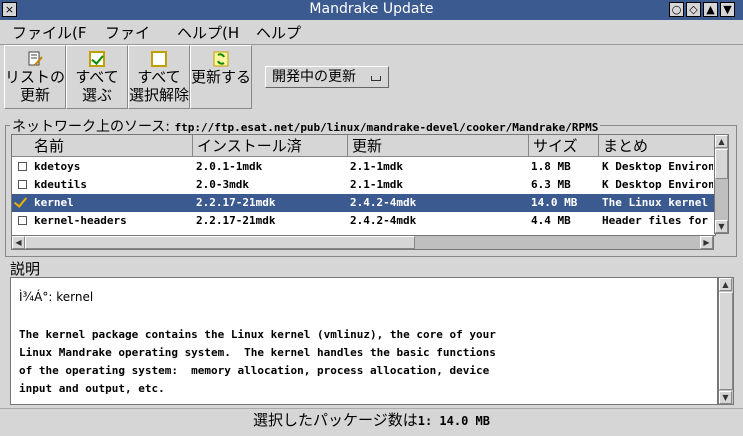  Describe the element at coordinates (91, 127) in the screenshot. I see `source-label-text: ネットワーク上のソース:` at that location.